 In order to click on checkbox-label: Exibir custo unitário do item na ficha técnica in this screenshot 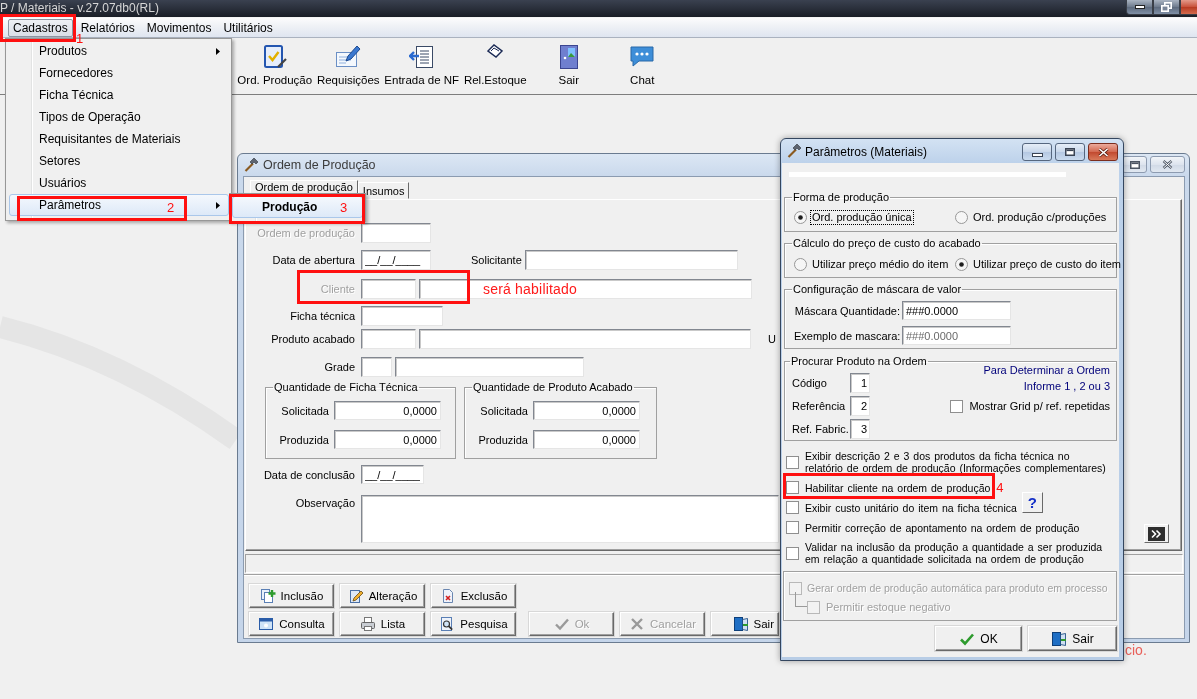, I will do `click(911, 507)`.